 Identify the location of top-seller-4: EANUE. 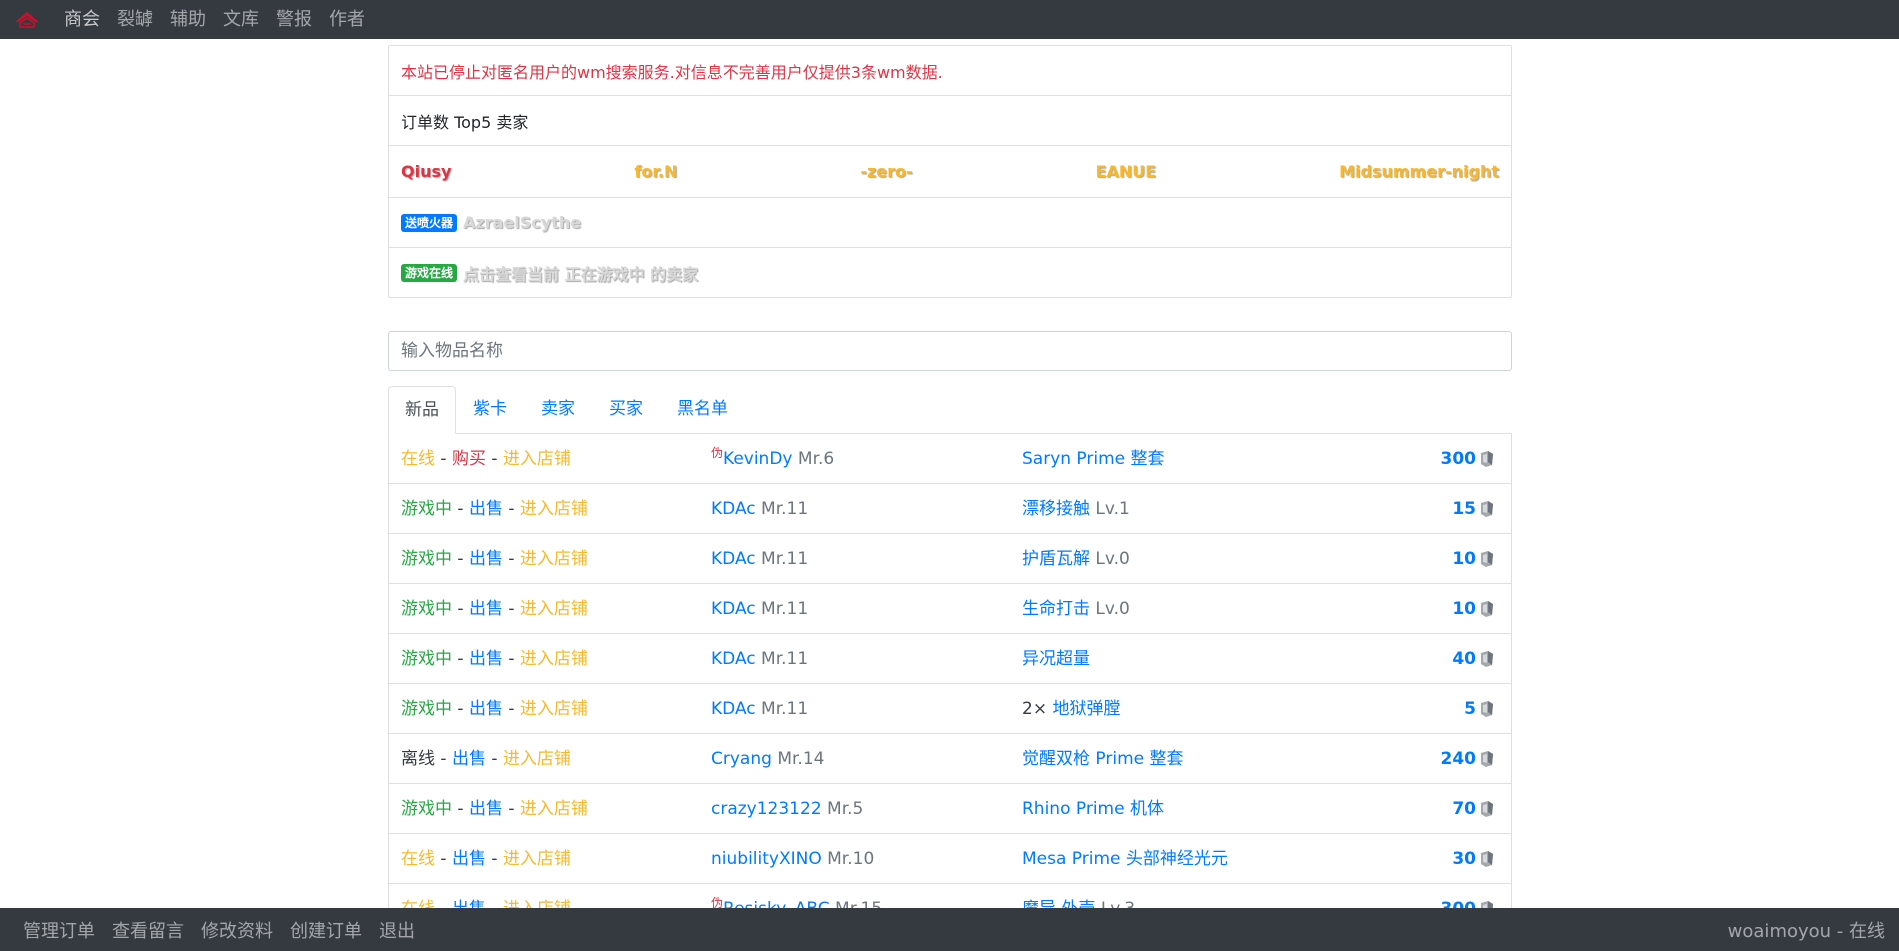
(1126, 171).